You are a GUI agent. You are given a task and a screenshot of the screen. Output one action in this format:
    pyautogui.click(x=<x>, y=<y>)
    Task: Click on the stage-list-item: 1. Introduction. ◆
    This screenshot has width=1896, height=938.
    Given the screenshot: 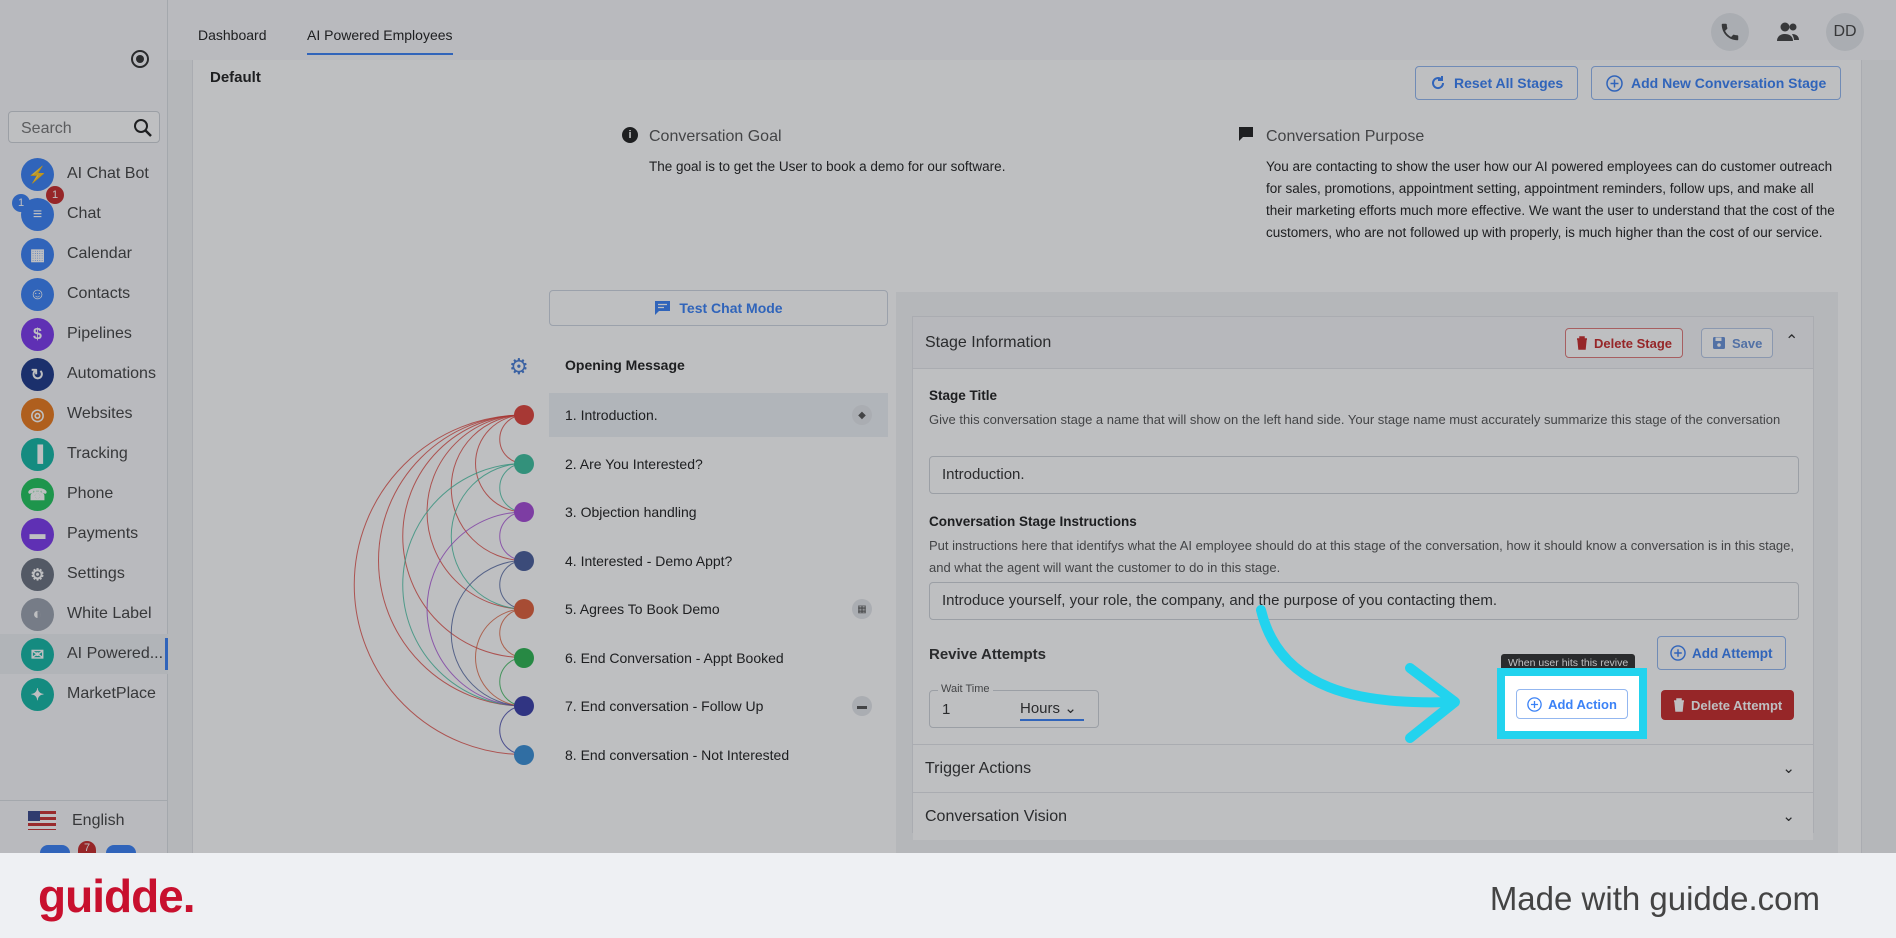 What is the action you would take?
    pyautogui.click(x=718, y=415)
    